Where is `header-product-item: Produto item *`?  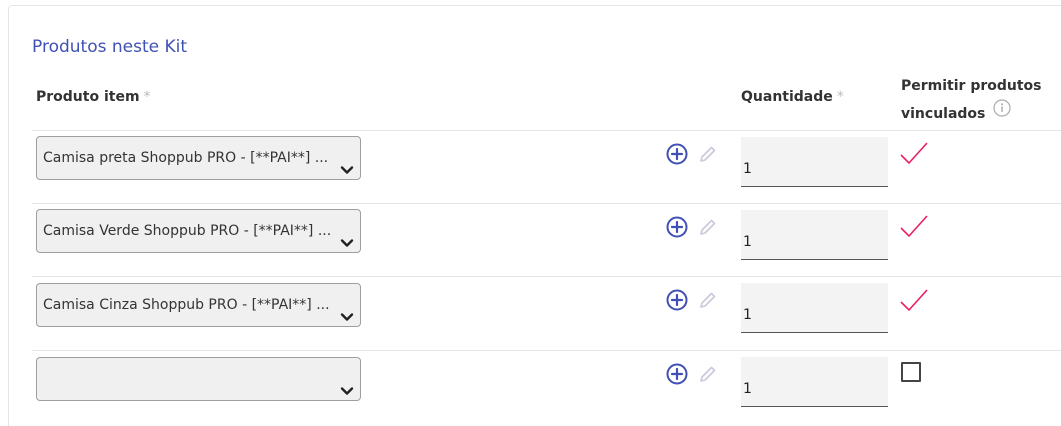
header-product-item: Produto item * is located at coordinates (93, 97).